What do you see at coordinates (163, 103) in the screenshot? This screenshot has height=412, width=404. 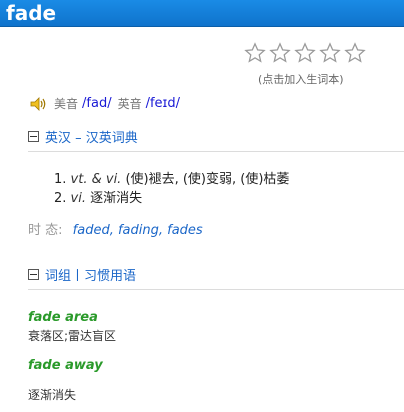 I see `uk-phonetic: /feɪd/` at bounding box center [163, 103].